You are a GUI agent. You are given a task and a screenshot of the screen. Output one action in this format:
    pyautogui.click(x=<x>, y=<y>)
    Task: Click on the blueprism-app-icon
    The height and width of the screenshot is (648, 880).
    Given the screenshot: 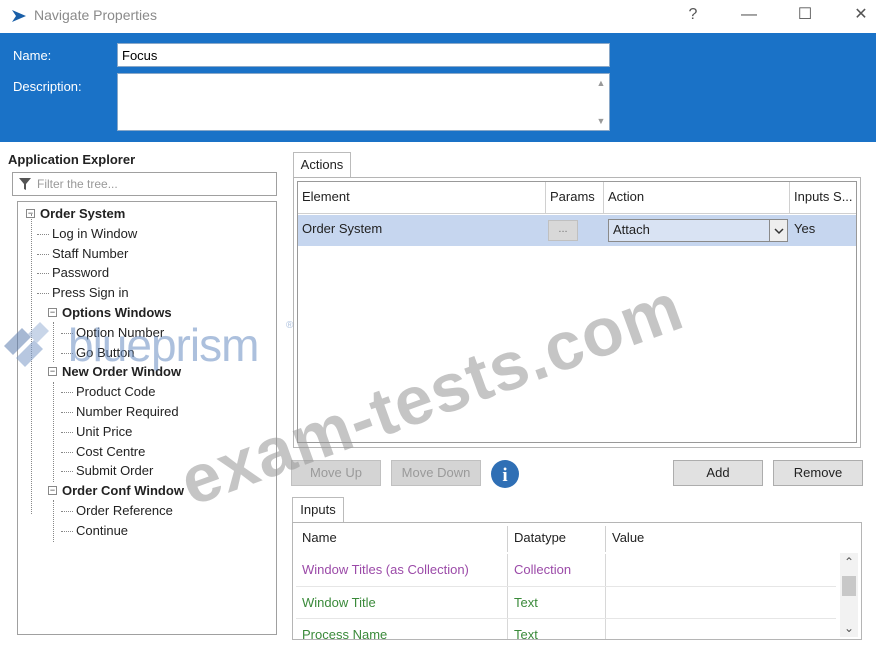 What is the action you would take?
    pyautogui.click(x=19, y=16)
    